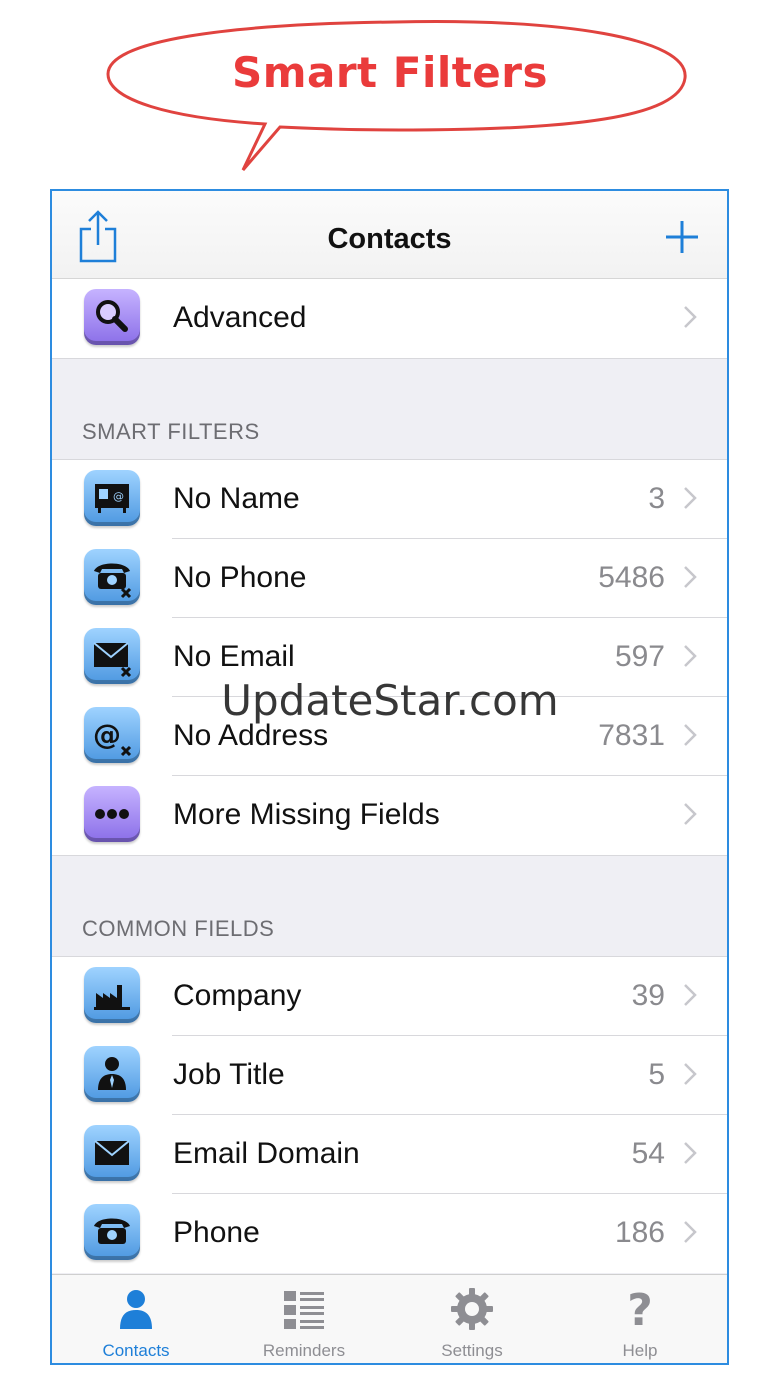 The width and height of the screenshot is (780, 1387). Describe the element at coordinates (306, 814) in the screenshot. I see `row-label: More Missing Fields` at that location.